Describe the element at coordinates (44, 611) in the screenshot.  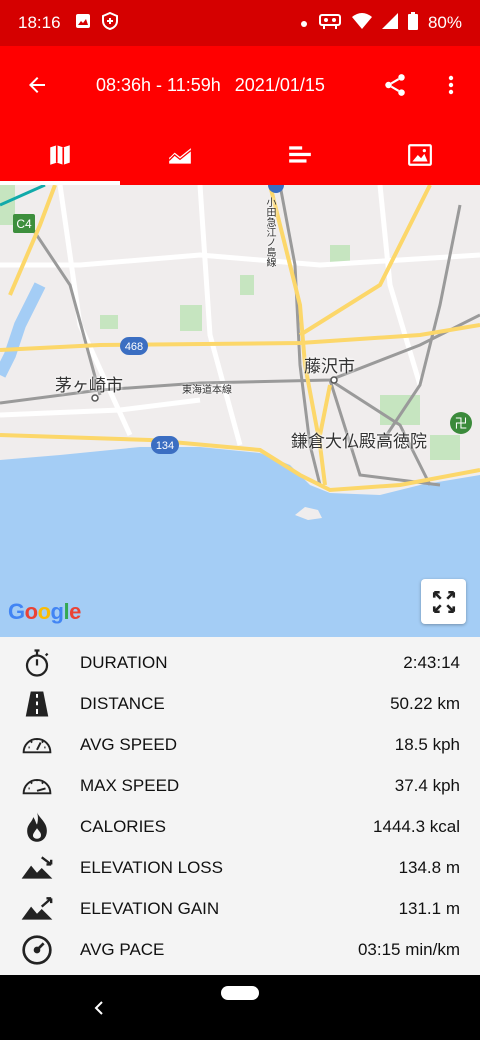
I see `google-logo: Google` at that location.